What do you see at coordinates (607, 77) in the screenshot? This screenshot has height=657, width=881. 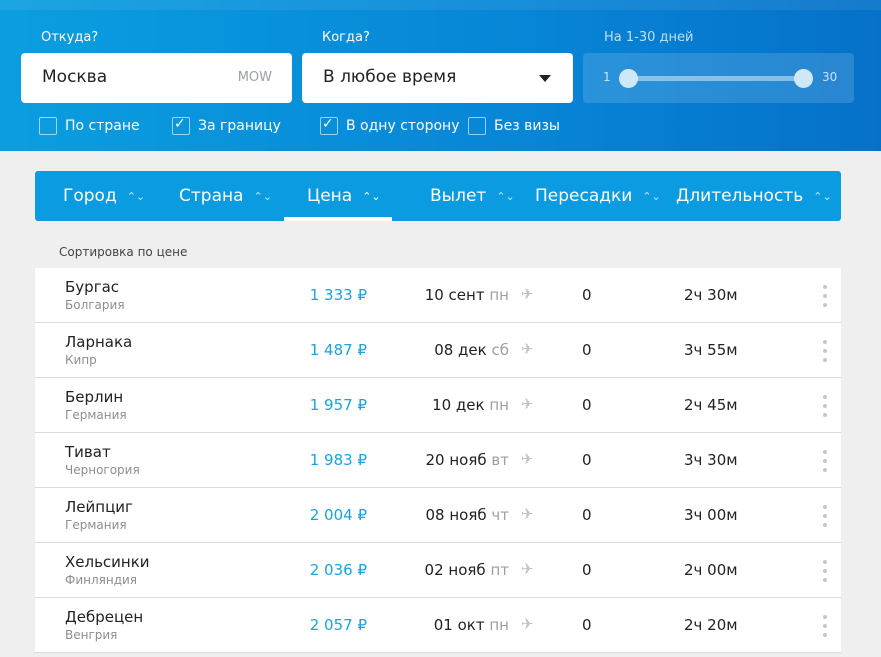 I see `days-min-value: 1` at bounding box center [607, 77].